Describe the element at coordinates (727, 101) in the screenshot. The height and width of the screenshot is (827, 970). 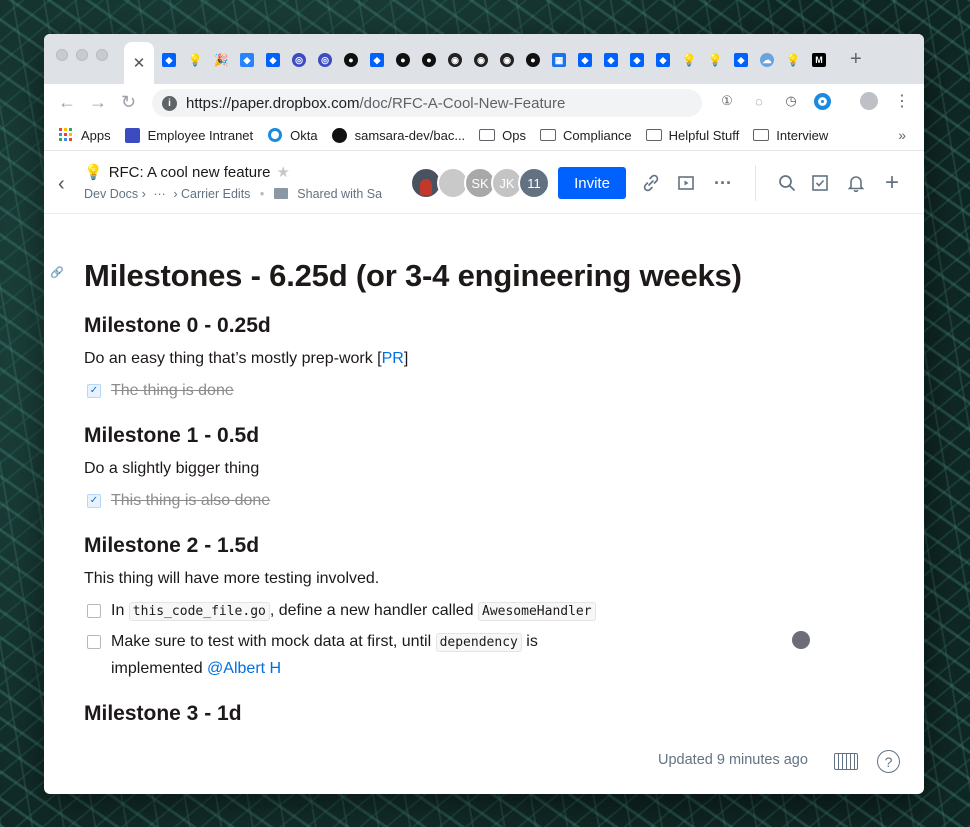
I see `onepassword-icon: ①` at that location.